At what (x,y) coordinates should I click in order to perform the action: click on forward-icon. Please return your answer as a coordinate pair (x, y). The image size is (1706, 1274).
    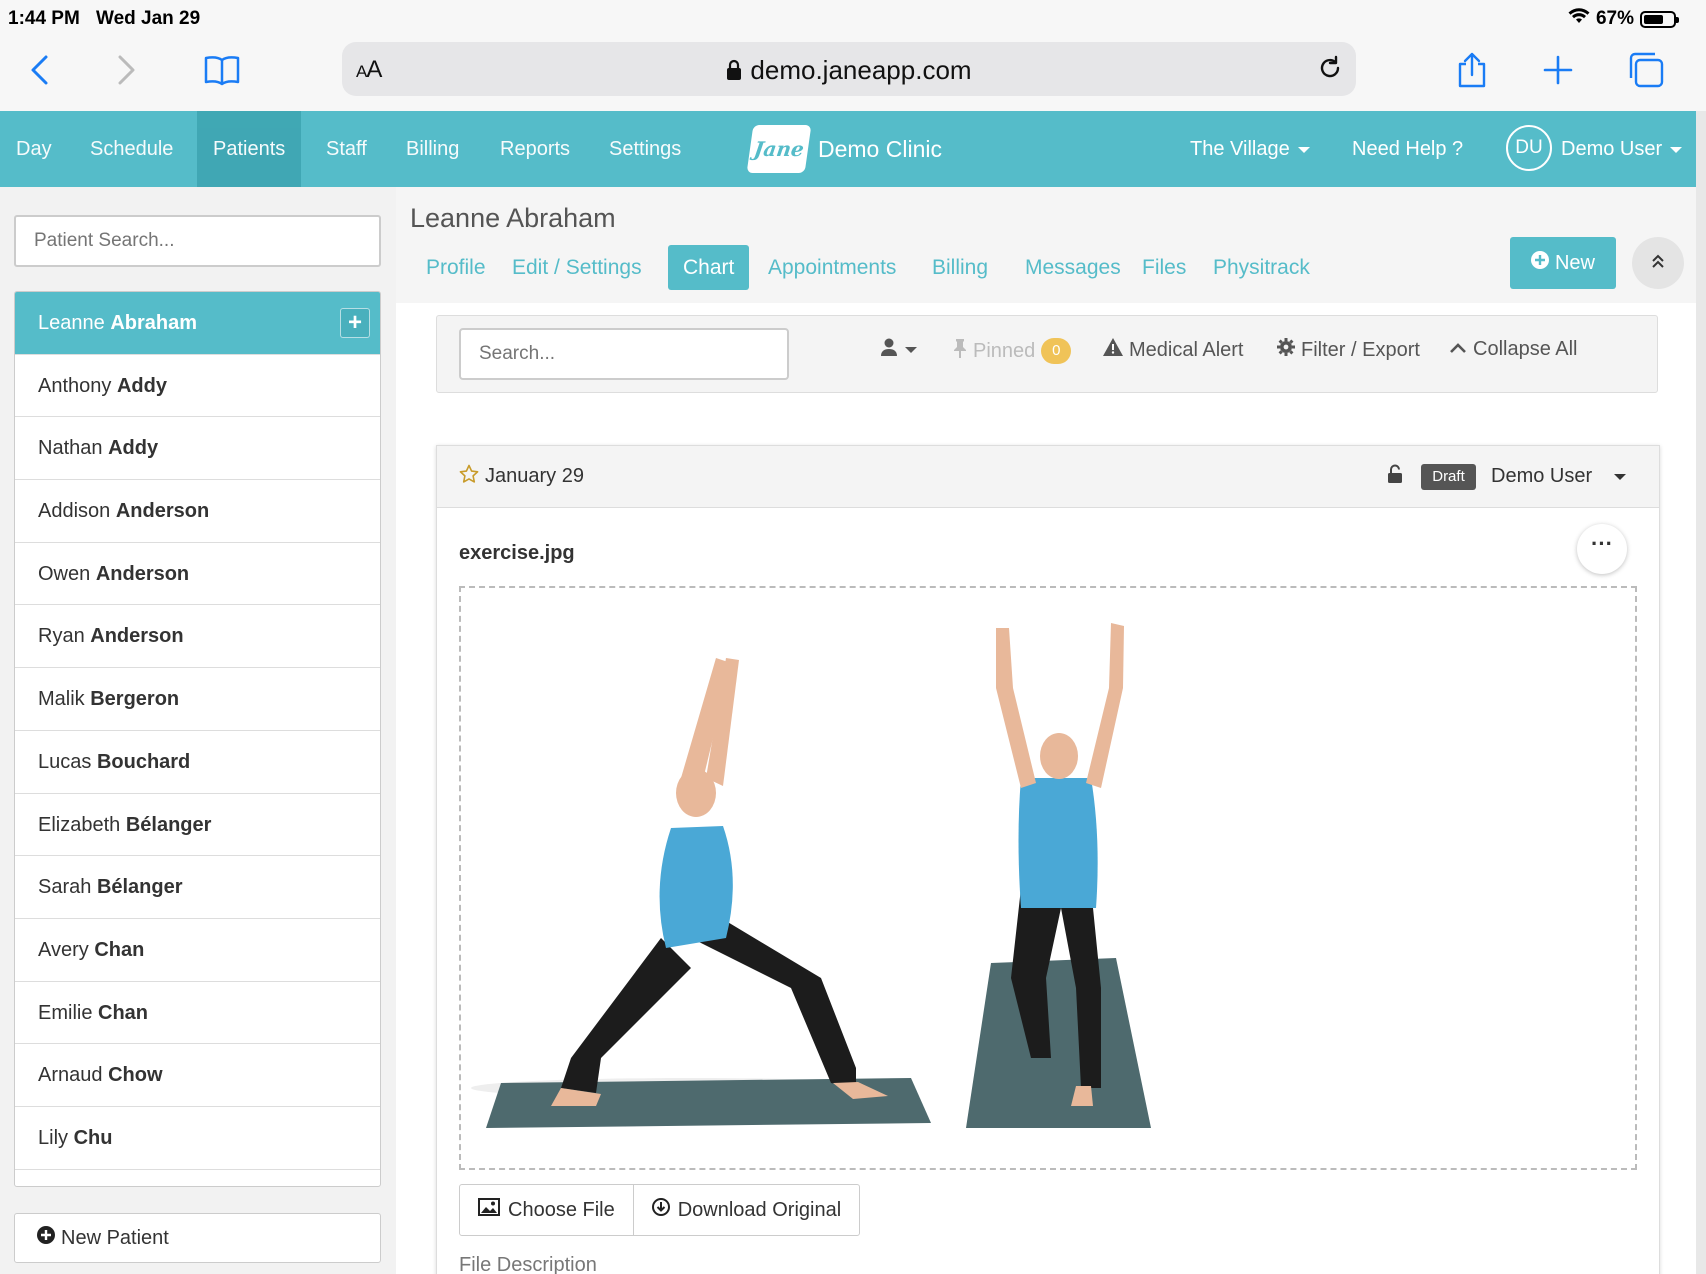
    Looking at the image, I should click on (126, 70).